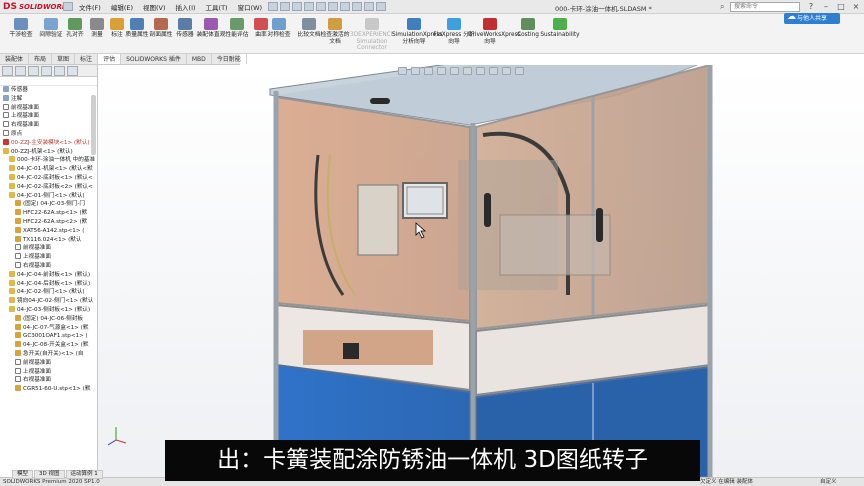  I want to click on section-view-icon, so click(441, 71).